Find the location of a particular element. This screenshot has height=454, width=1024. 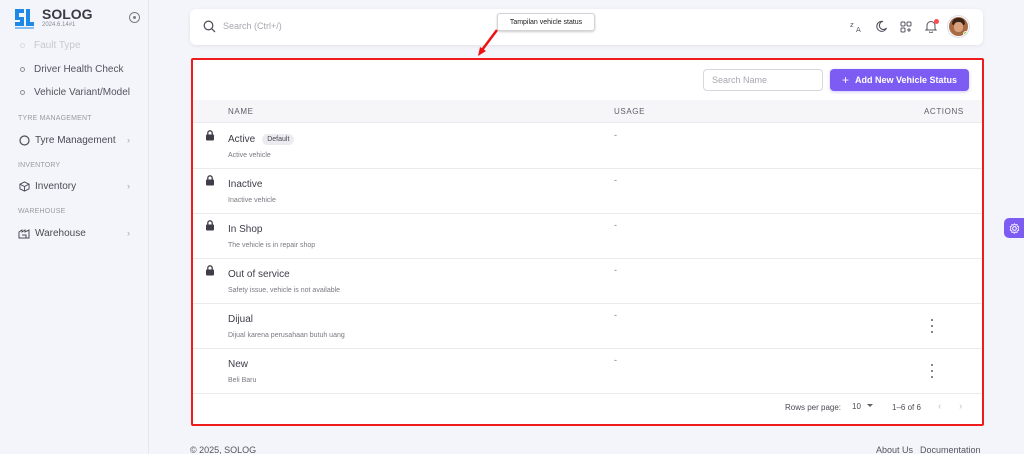

previous-page-icon: ‹ is located at coordinates (939, 406).